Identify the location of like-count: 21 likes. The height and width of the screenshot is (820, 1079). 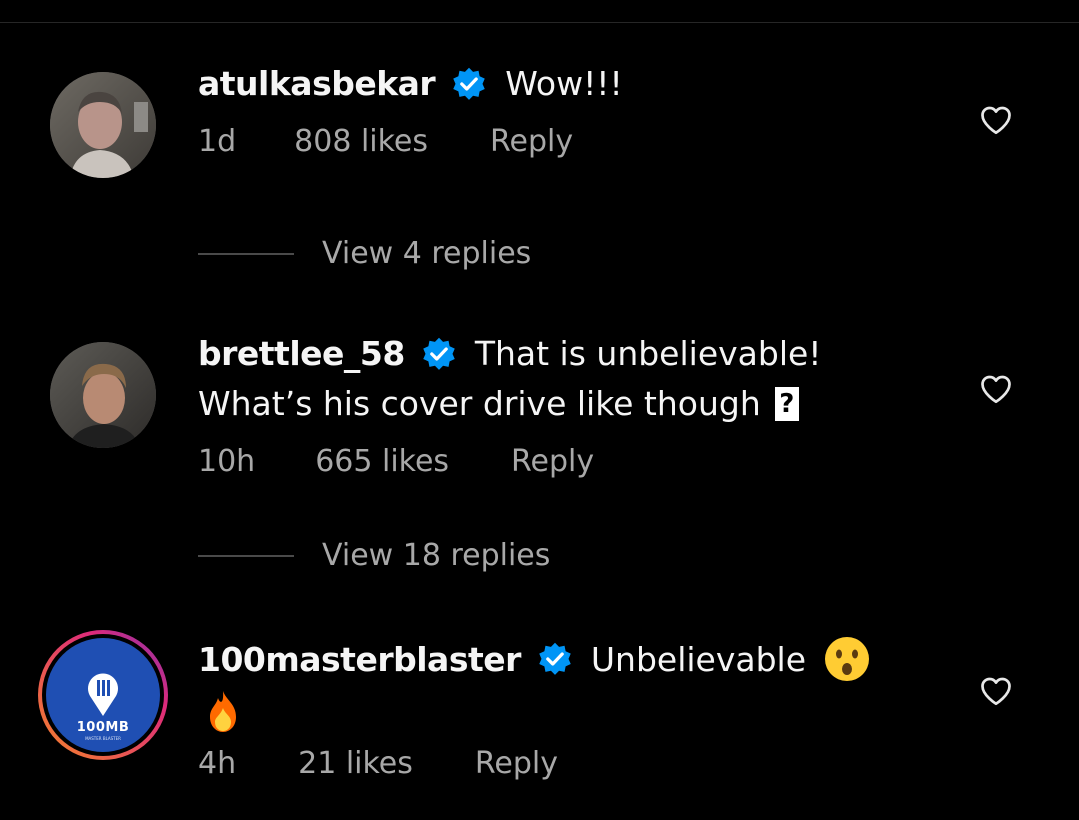
(355, 763).